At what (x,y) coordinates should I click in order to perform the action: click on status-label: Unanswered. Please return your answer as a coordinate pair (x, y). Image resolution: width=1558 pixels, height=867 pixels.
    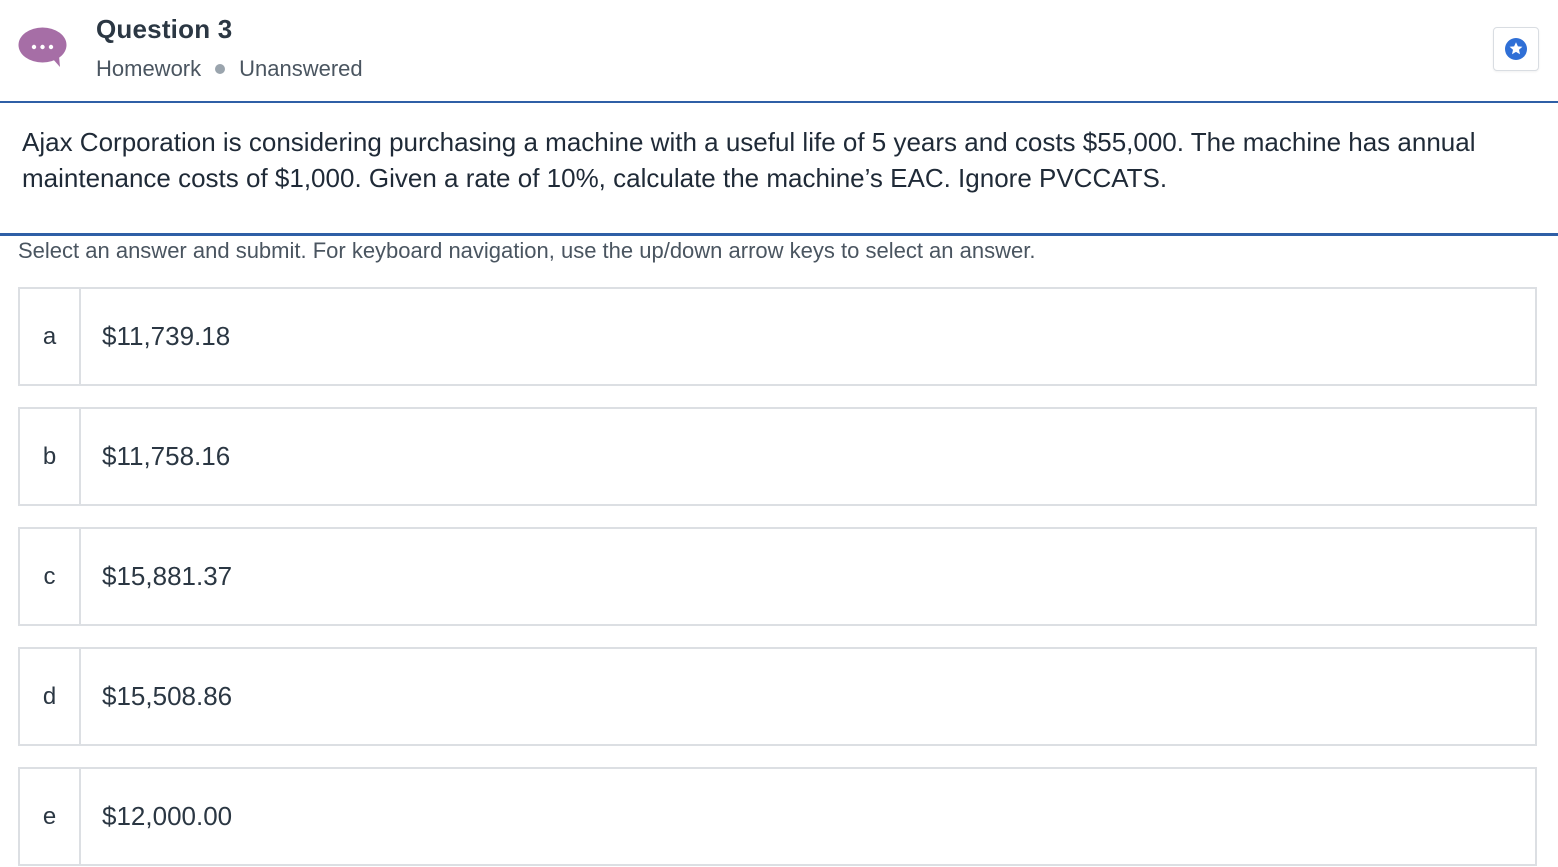
    Looking at the image, I should click on (301, 68).